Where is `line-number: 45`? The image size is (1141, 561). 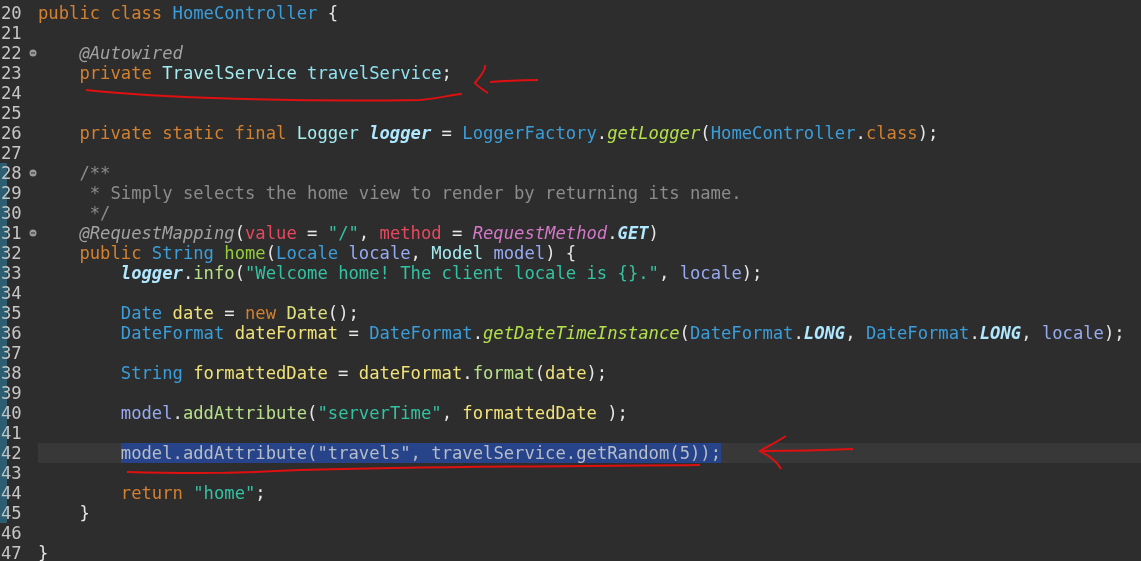 line-number: 45 is located at coordinates (11, 513).